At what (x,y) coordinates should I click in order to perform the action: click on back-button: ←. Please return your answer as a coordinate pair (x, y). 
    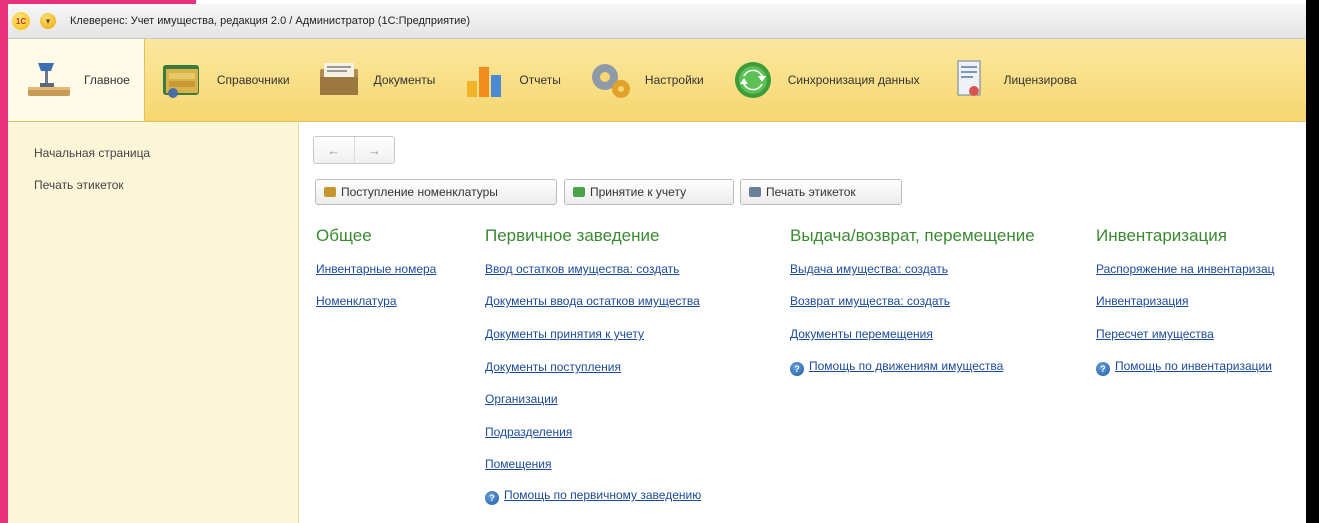
    Looking at the image, I should click on (334, 150).